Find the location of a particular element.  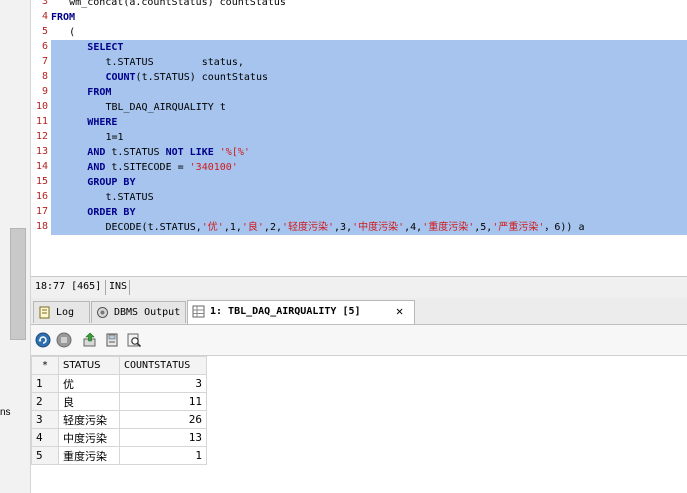

insert-mode: INS is located at coordinates (118, 286).